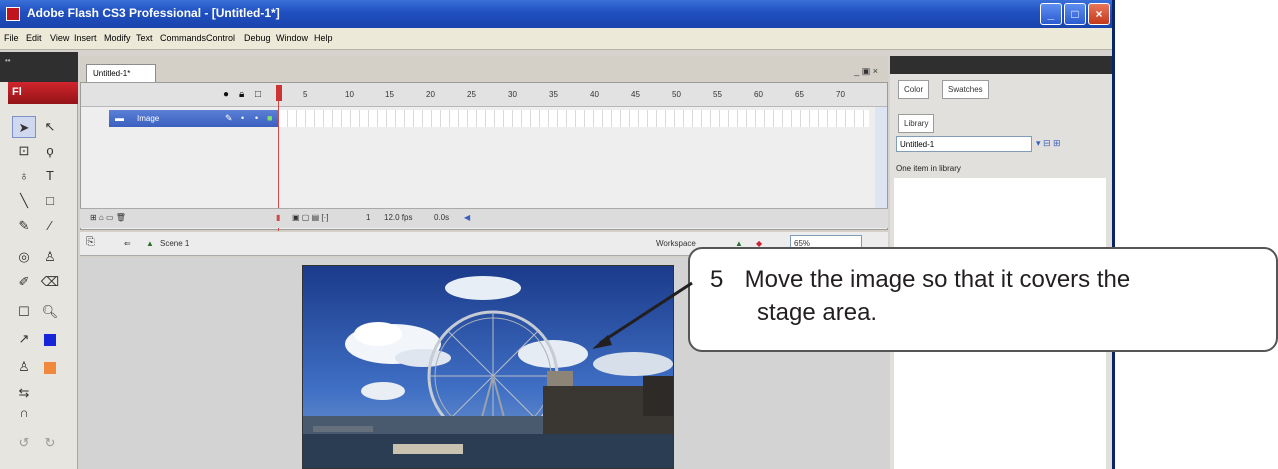 This screenshot has height=469, width=1278. What do you see at coordinates (59, 38) in the screenshot?
I see `menu-view: View` at bounding box center [59, 38].